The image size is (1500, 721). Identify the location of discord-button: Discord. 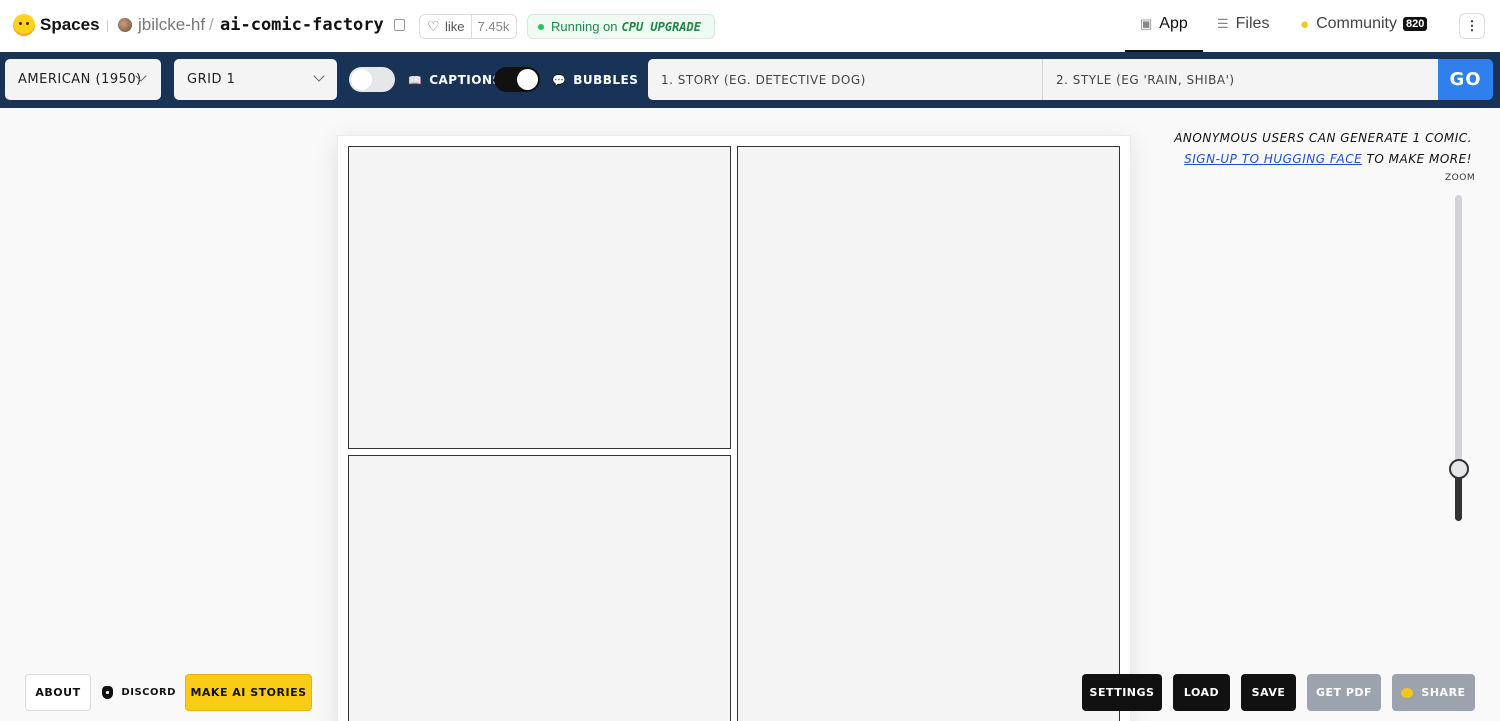
(139, 692).